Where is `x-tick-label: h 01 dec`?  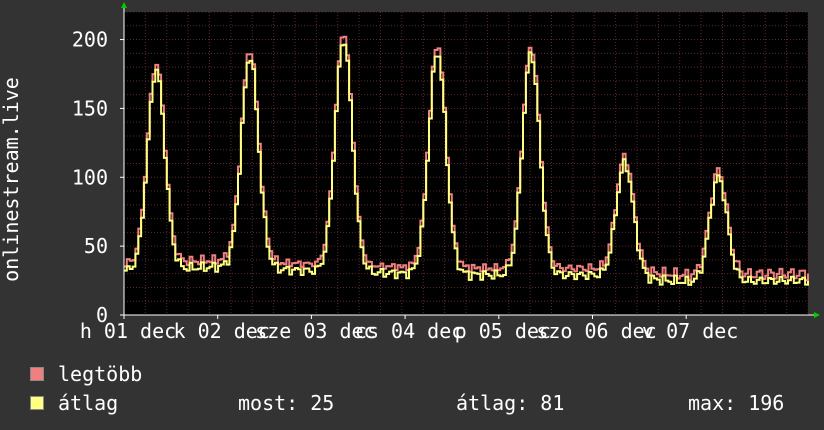
x-tick-label: h 01 dec is located at coordinates (128, 331).